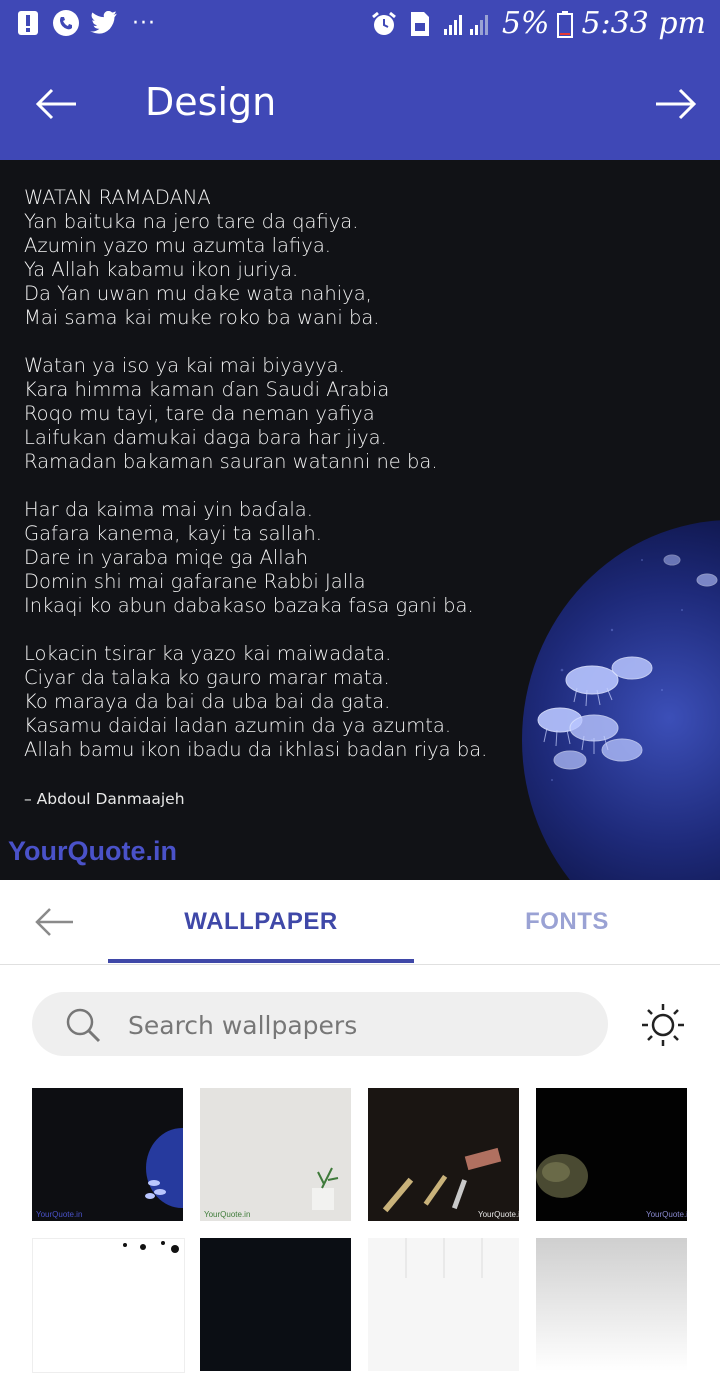  I want to click on page-title: Design, so click(211, 102).